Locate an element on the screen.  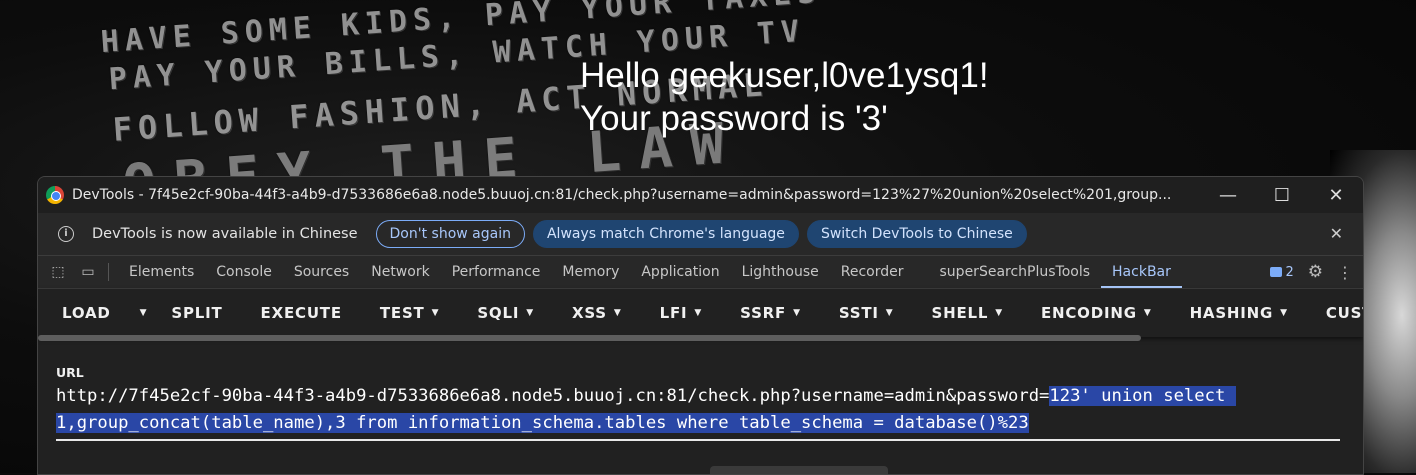
encoding-label: ENCODING is located at coordinates (1088, 313).